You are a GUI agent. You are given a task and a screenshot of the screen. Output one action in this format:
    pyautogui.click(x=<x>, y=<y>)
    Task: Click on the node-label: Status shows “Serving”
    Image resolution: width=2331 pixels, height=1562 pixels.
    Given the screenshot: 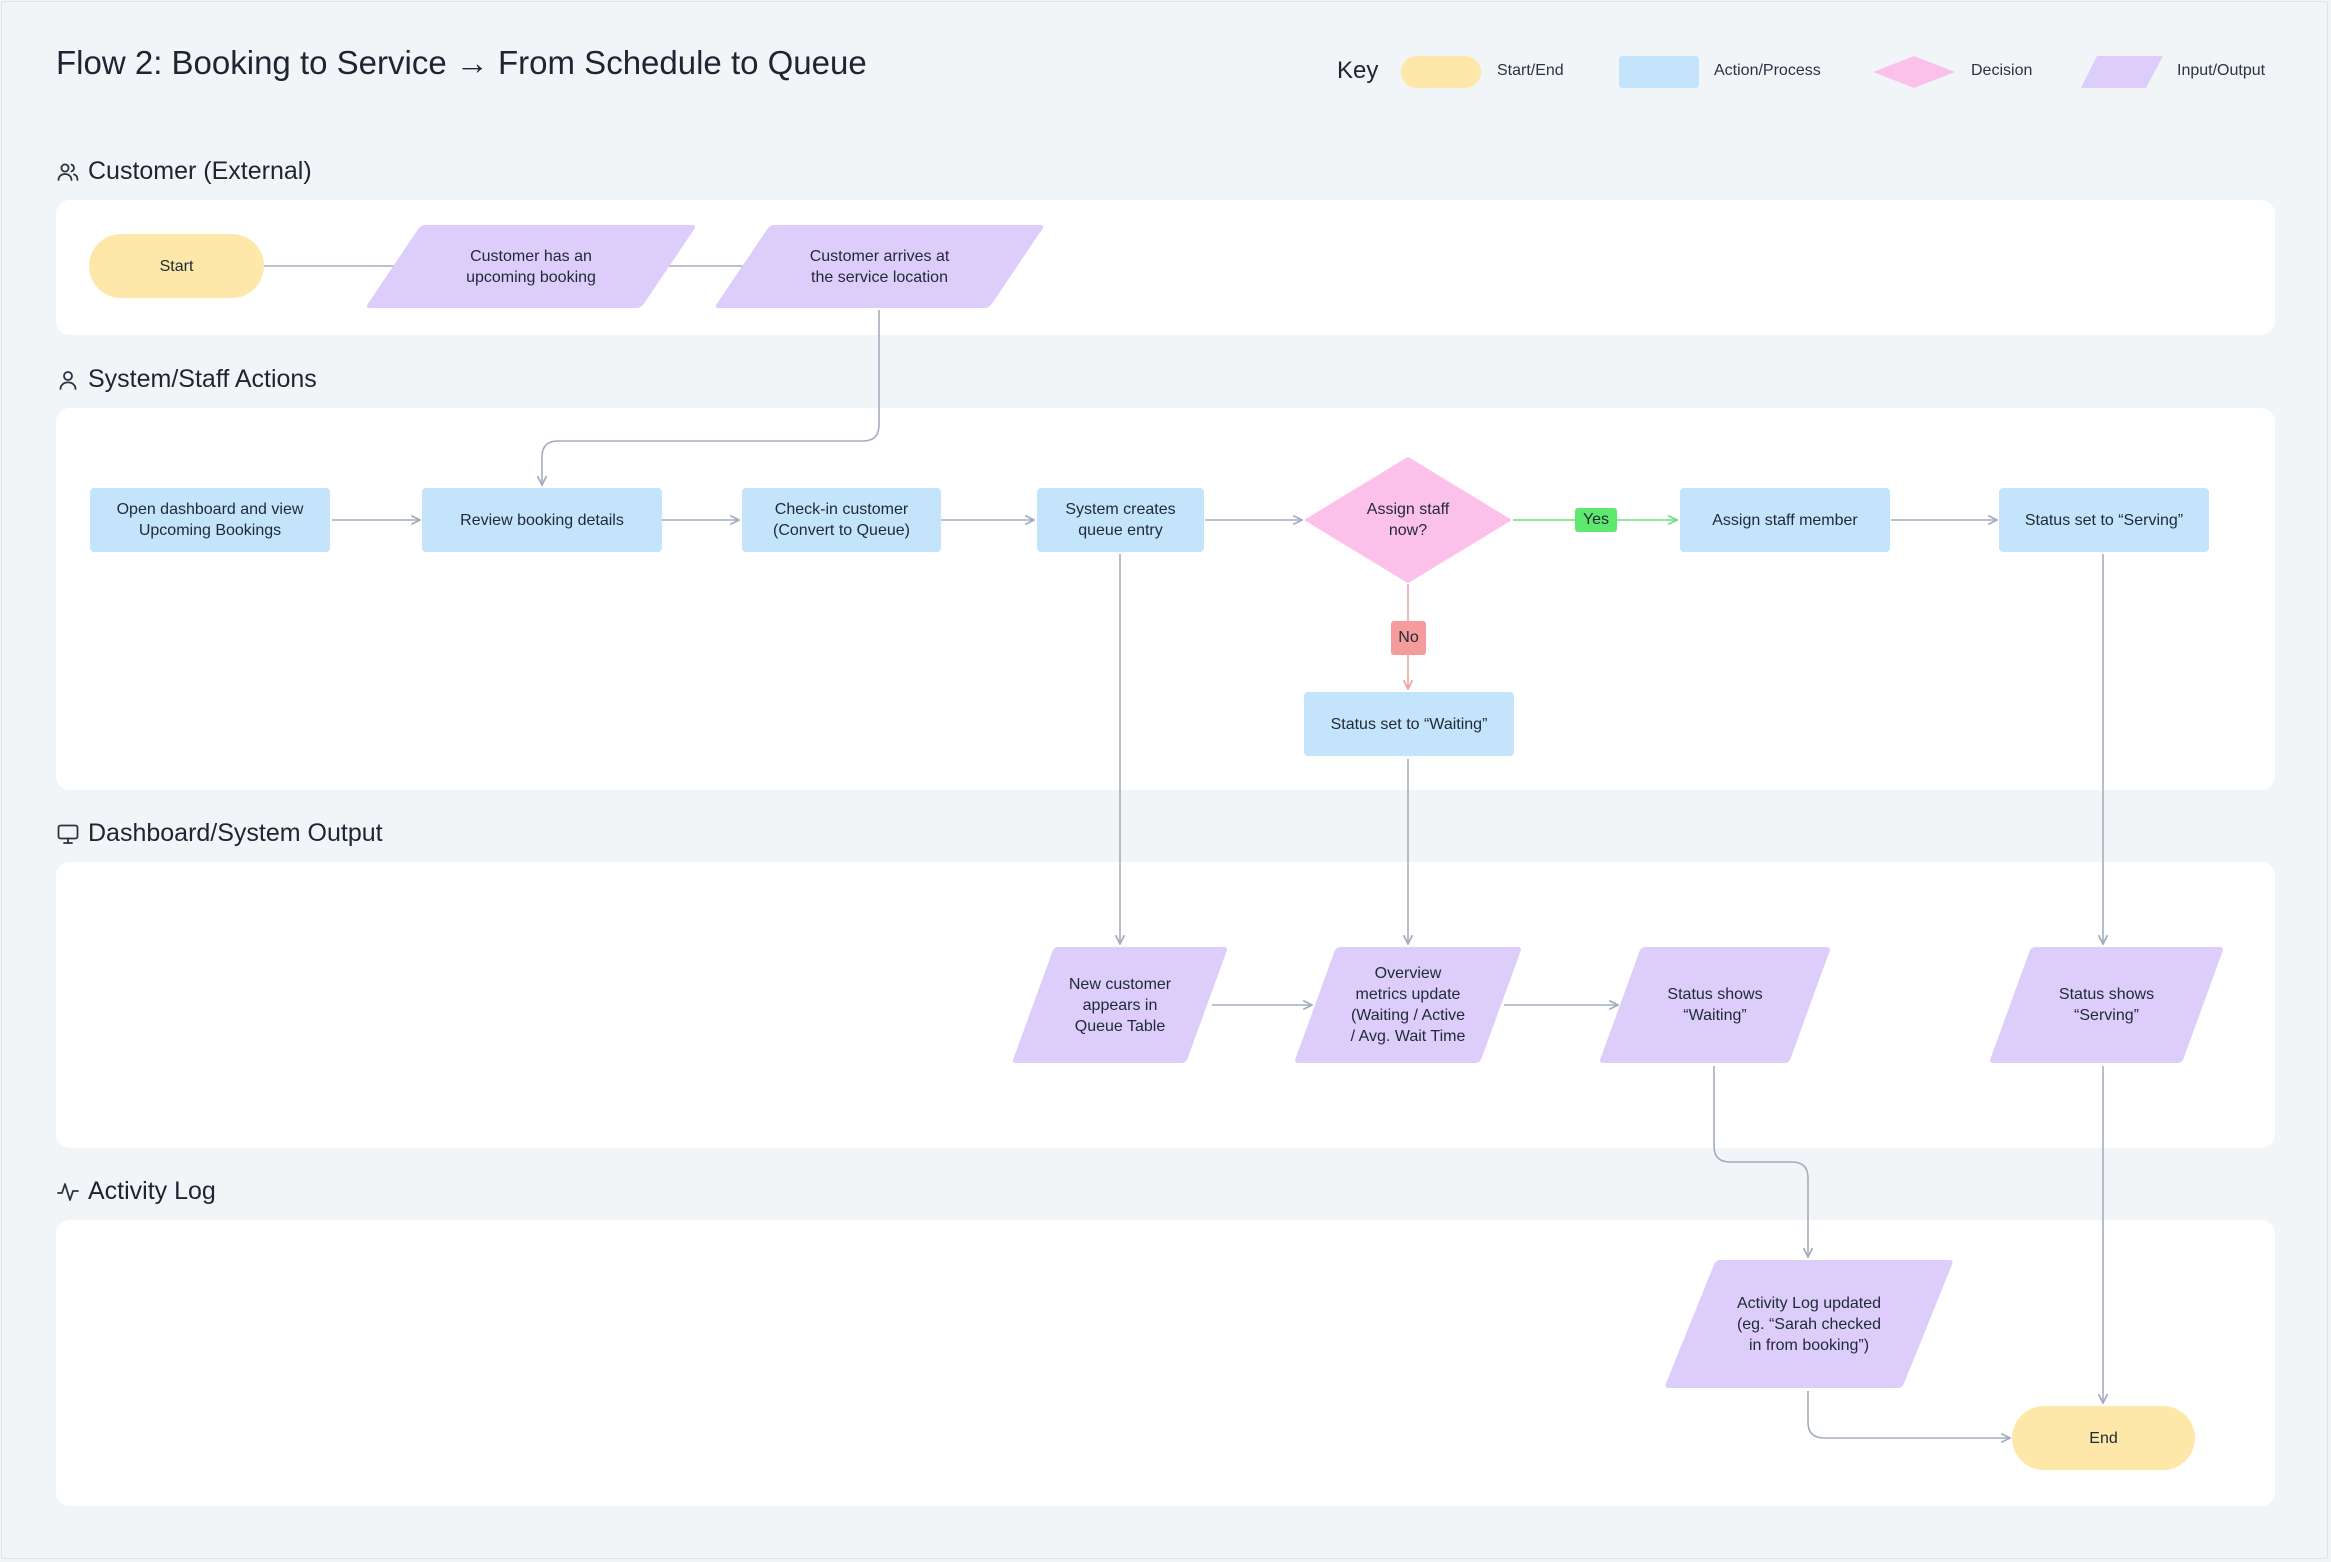 What is the action you would take?
    pyautogui.click(x=2106, y=1005)
    